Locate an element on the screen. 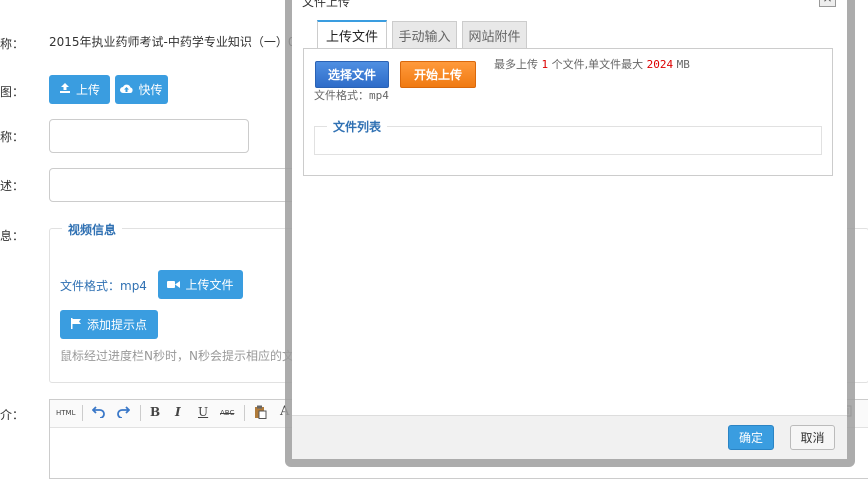  video-format-text: 文件格式：mp4 is located at coordinates (103, 286).